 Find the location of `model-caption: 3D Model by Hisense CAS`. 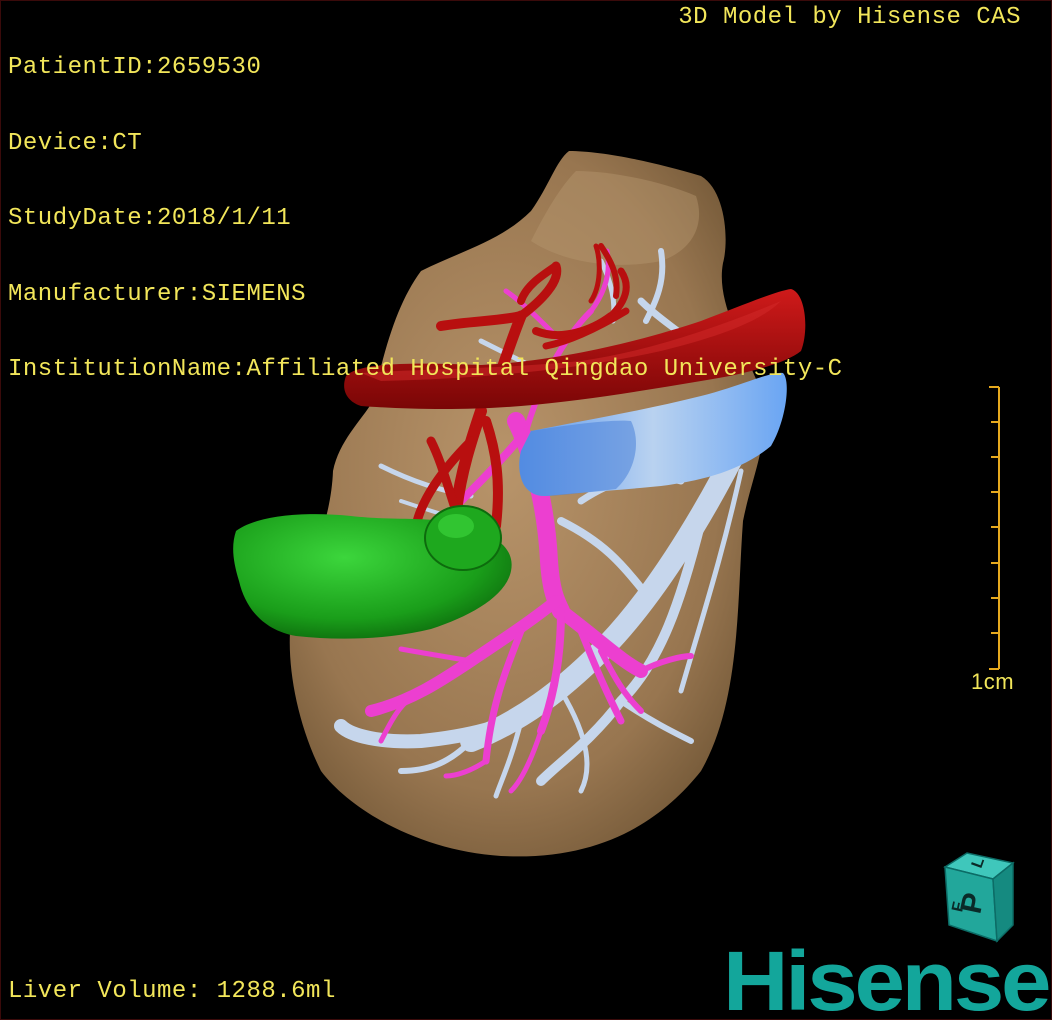

model-caption: 3D Model by Hisense CAS is located at coordinates (849, 17).